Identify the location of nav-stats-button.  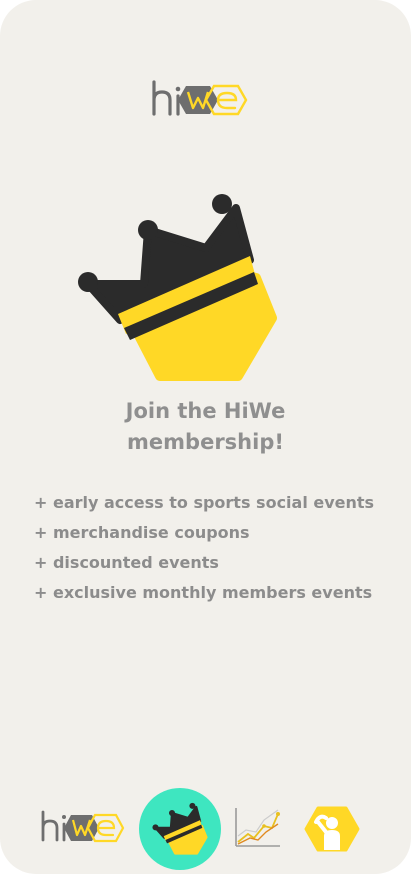
(257, 828).